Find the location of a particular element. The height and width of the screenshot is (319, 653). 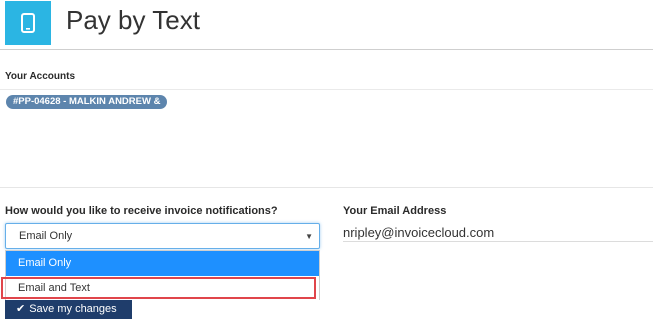

mobile-phone-icon is located at coordinates (28, 23).